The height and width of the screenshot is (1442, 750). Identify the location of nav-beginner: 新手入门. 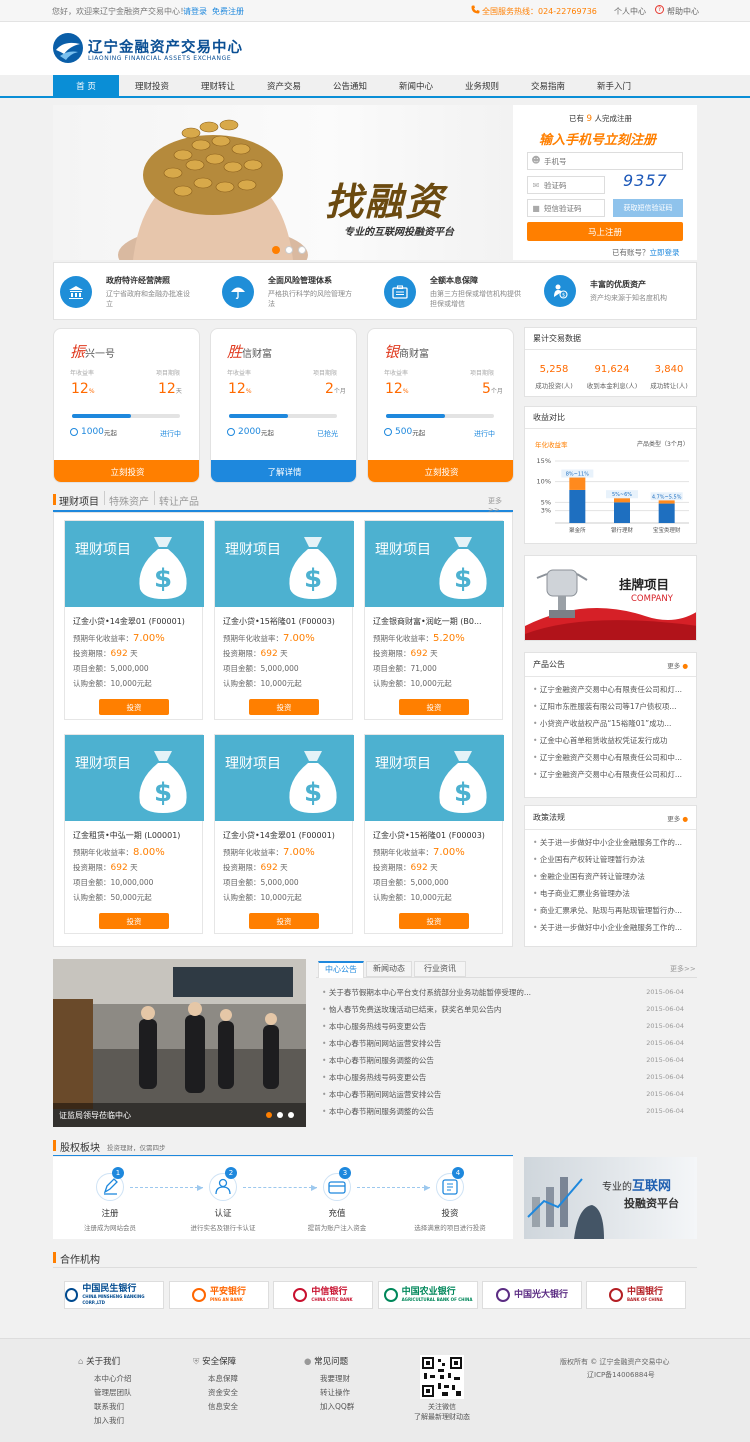
(614, 85).